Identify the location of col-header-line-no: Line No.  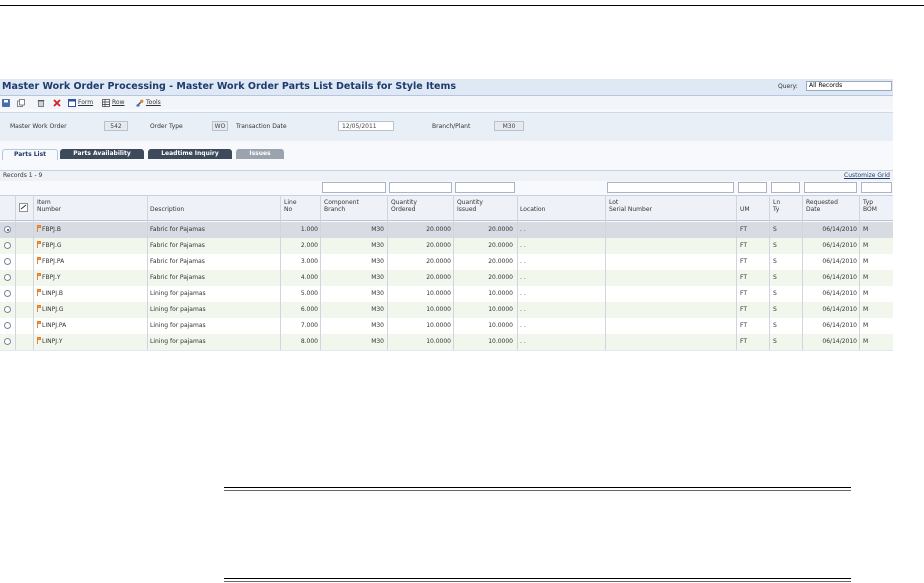
(290, 206).